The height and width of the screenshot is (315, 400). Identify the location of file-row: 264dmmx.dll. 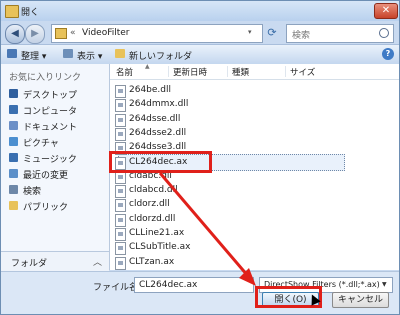
(200, 105).